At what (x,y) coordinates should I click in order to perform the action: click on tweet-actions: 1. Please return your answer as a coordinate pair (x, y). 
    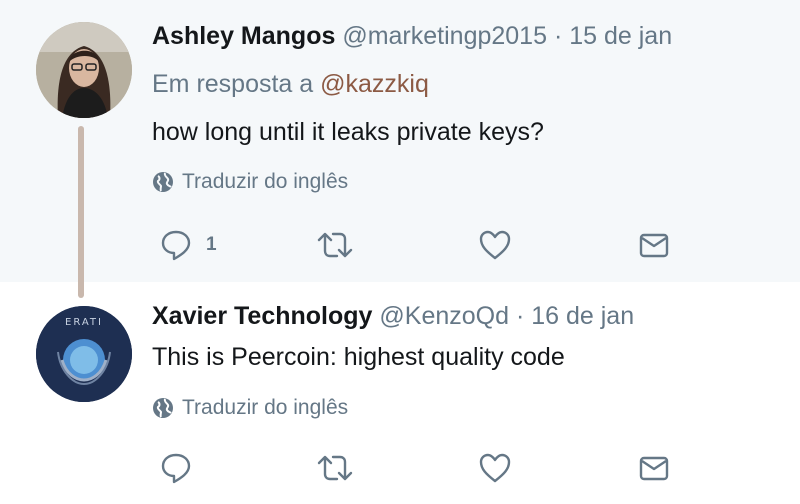
    Looking at the image, I should click on (400, 245).